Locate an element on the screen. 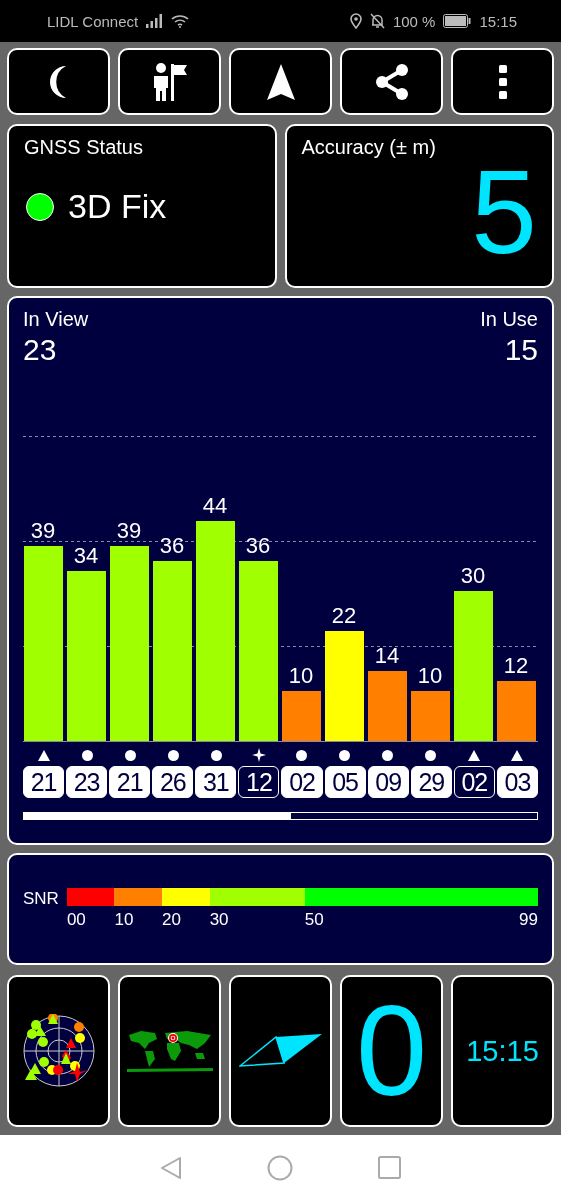 This screenshot has height=1200, width=561. satellite-id: 03 is located at coordinates (517, 782).